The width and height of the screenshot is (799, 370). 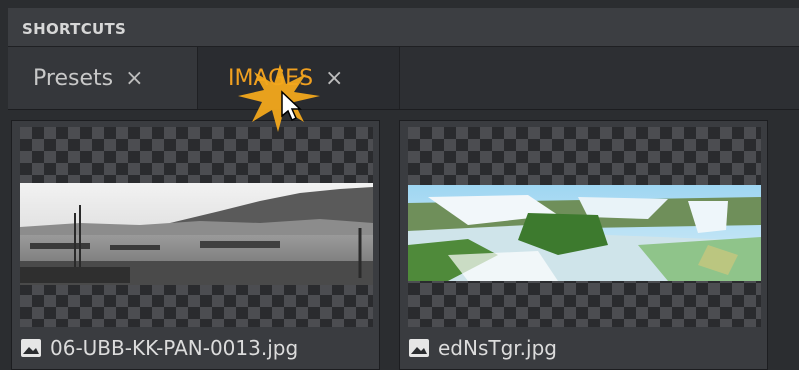 I want to click on tab-images: IMAGES ×, so click(x=299, y=78).